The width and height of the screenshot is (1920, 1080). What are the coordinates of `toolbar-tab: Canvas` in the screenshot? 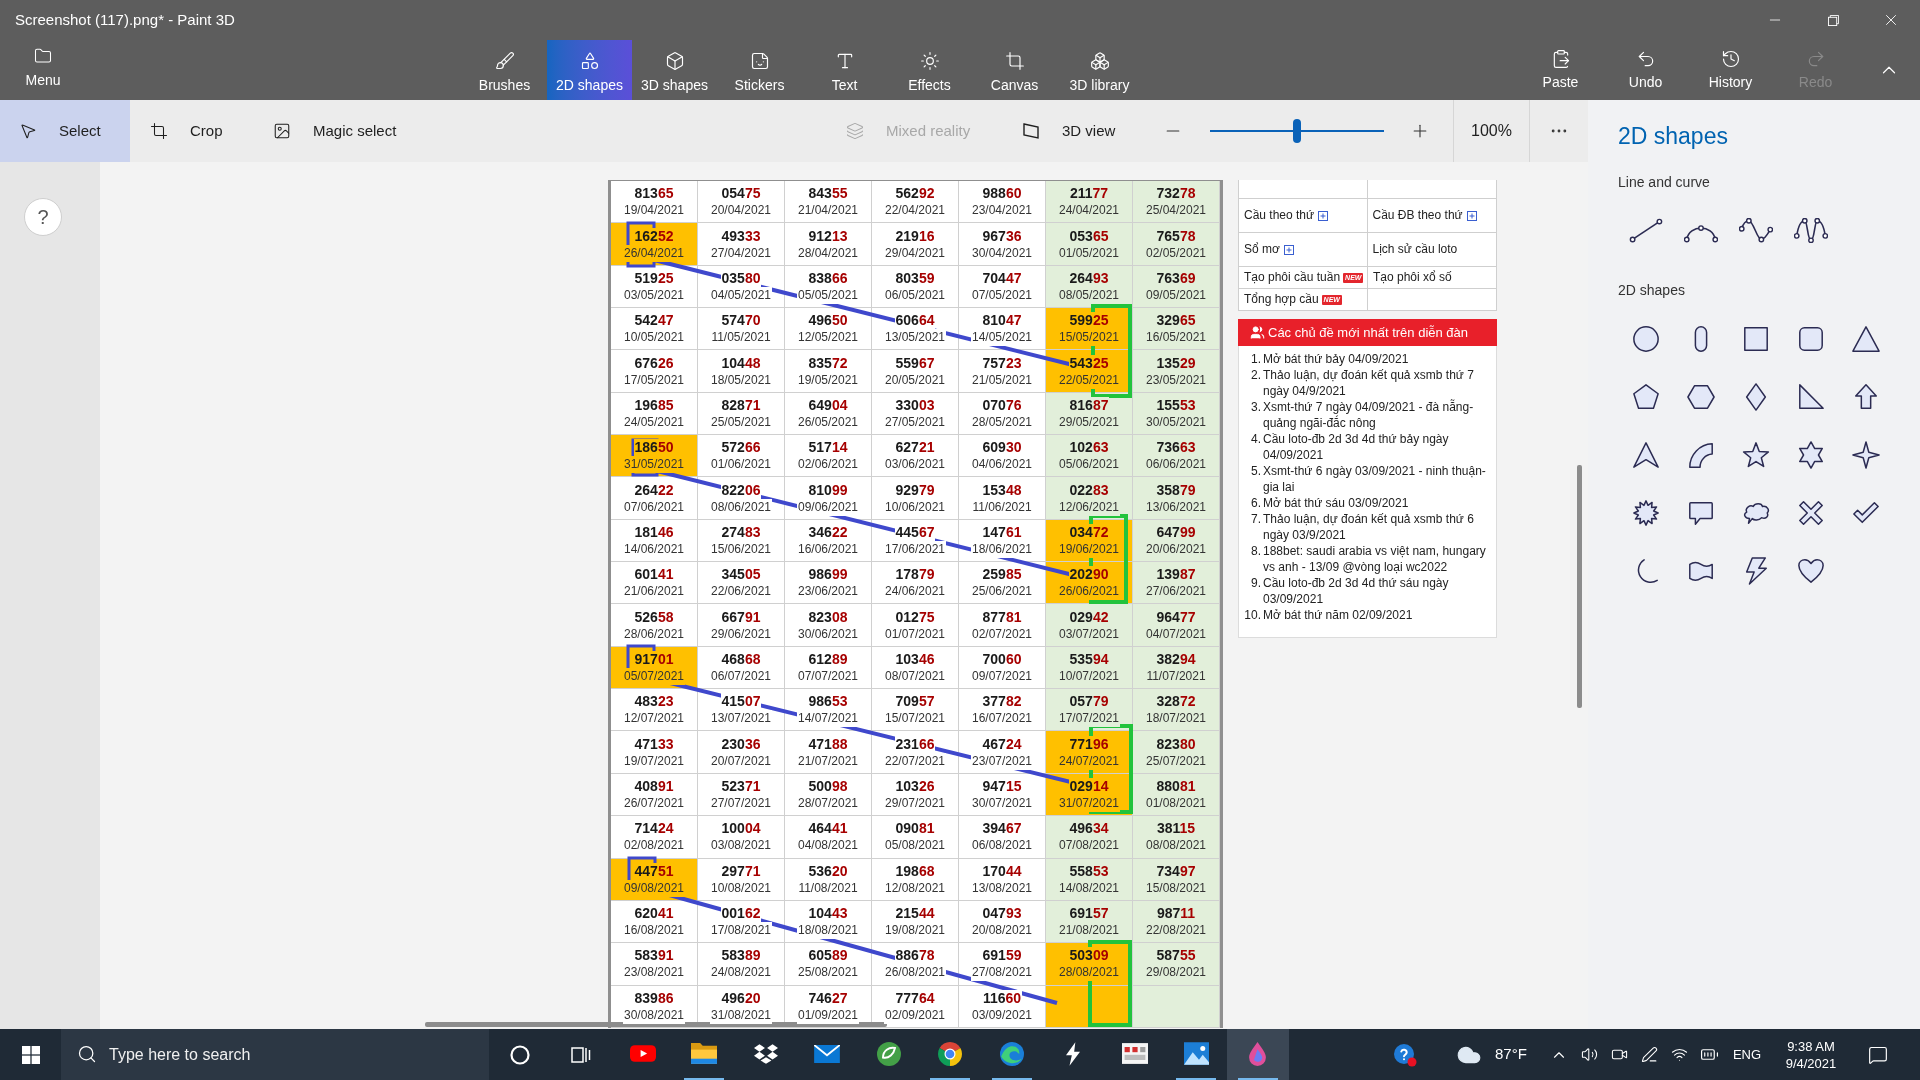 It's located at (1014, 70).